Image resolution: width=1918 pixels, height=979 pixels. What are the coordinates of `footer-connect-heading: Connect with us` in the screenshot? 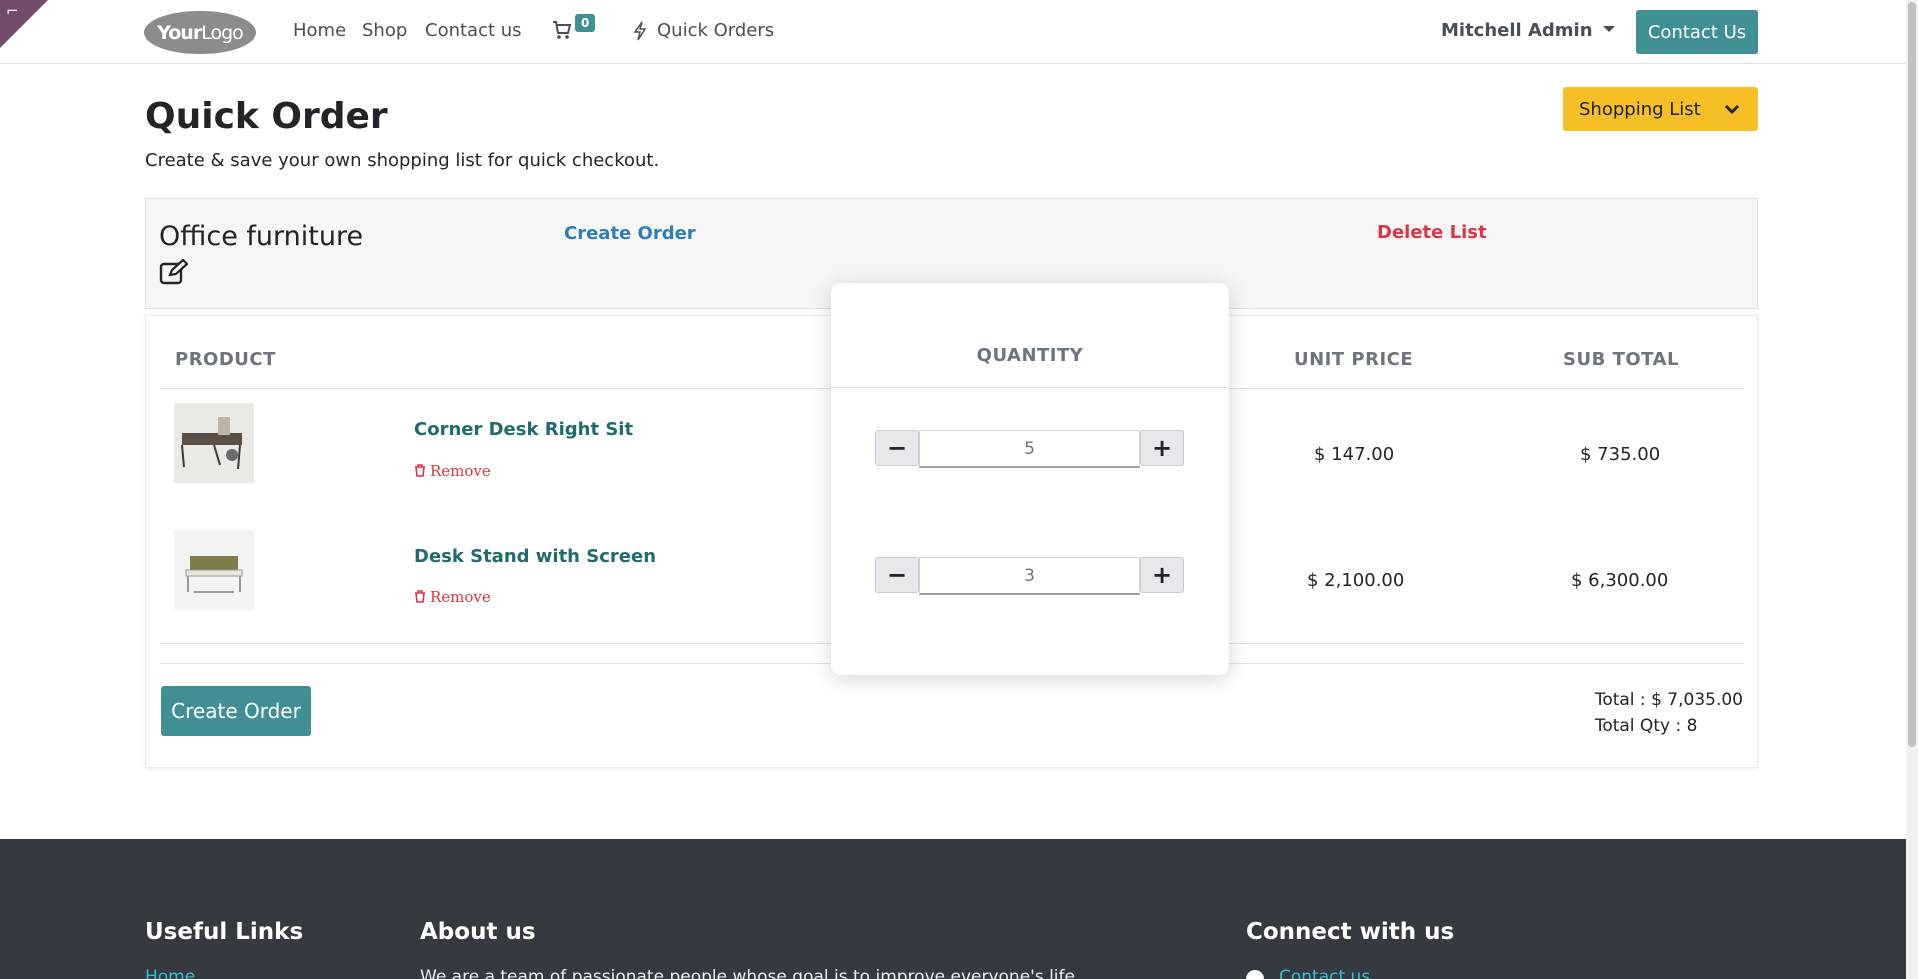 It's located at (1350, 932).